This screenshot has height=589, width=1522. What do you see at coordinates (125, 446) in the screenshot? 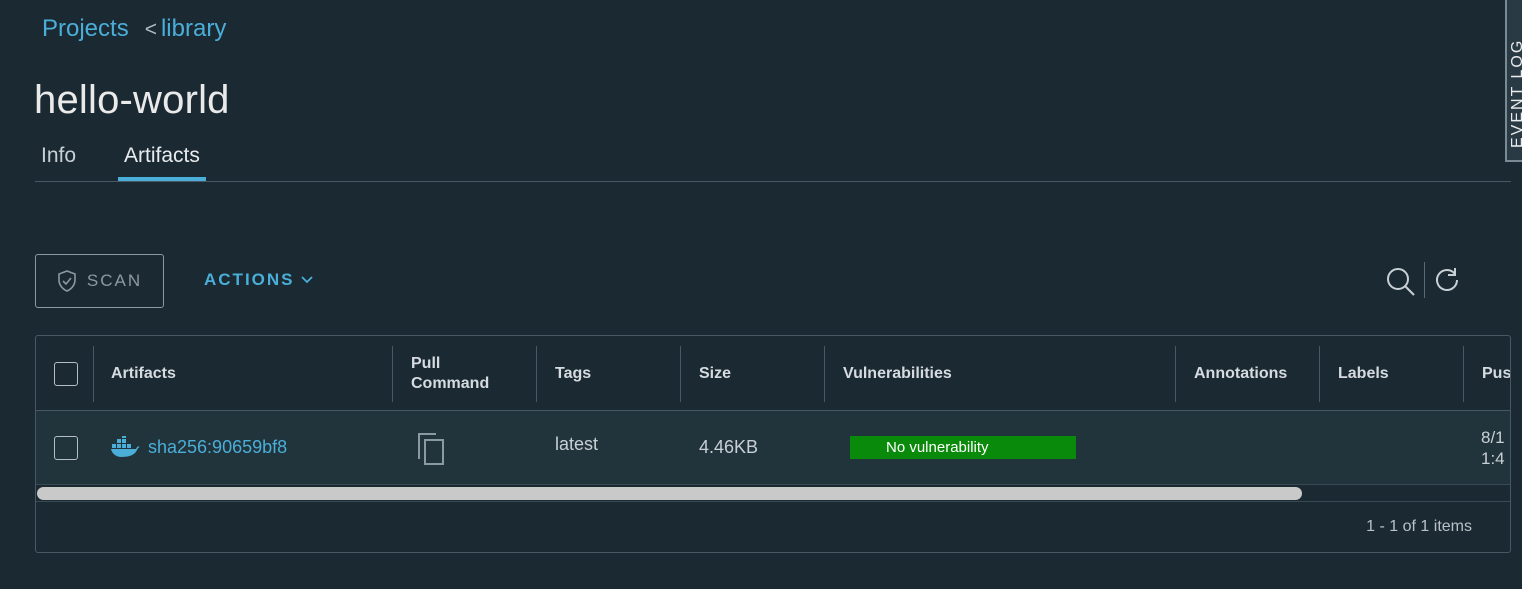
I see `docker-icon` at bounding box center [125, 446].